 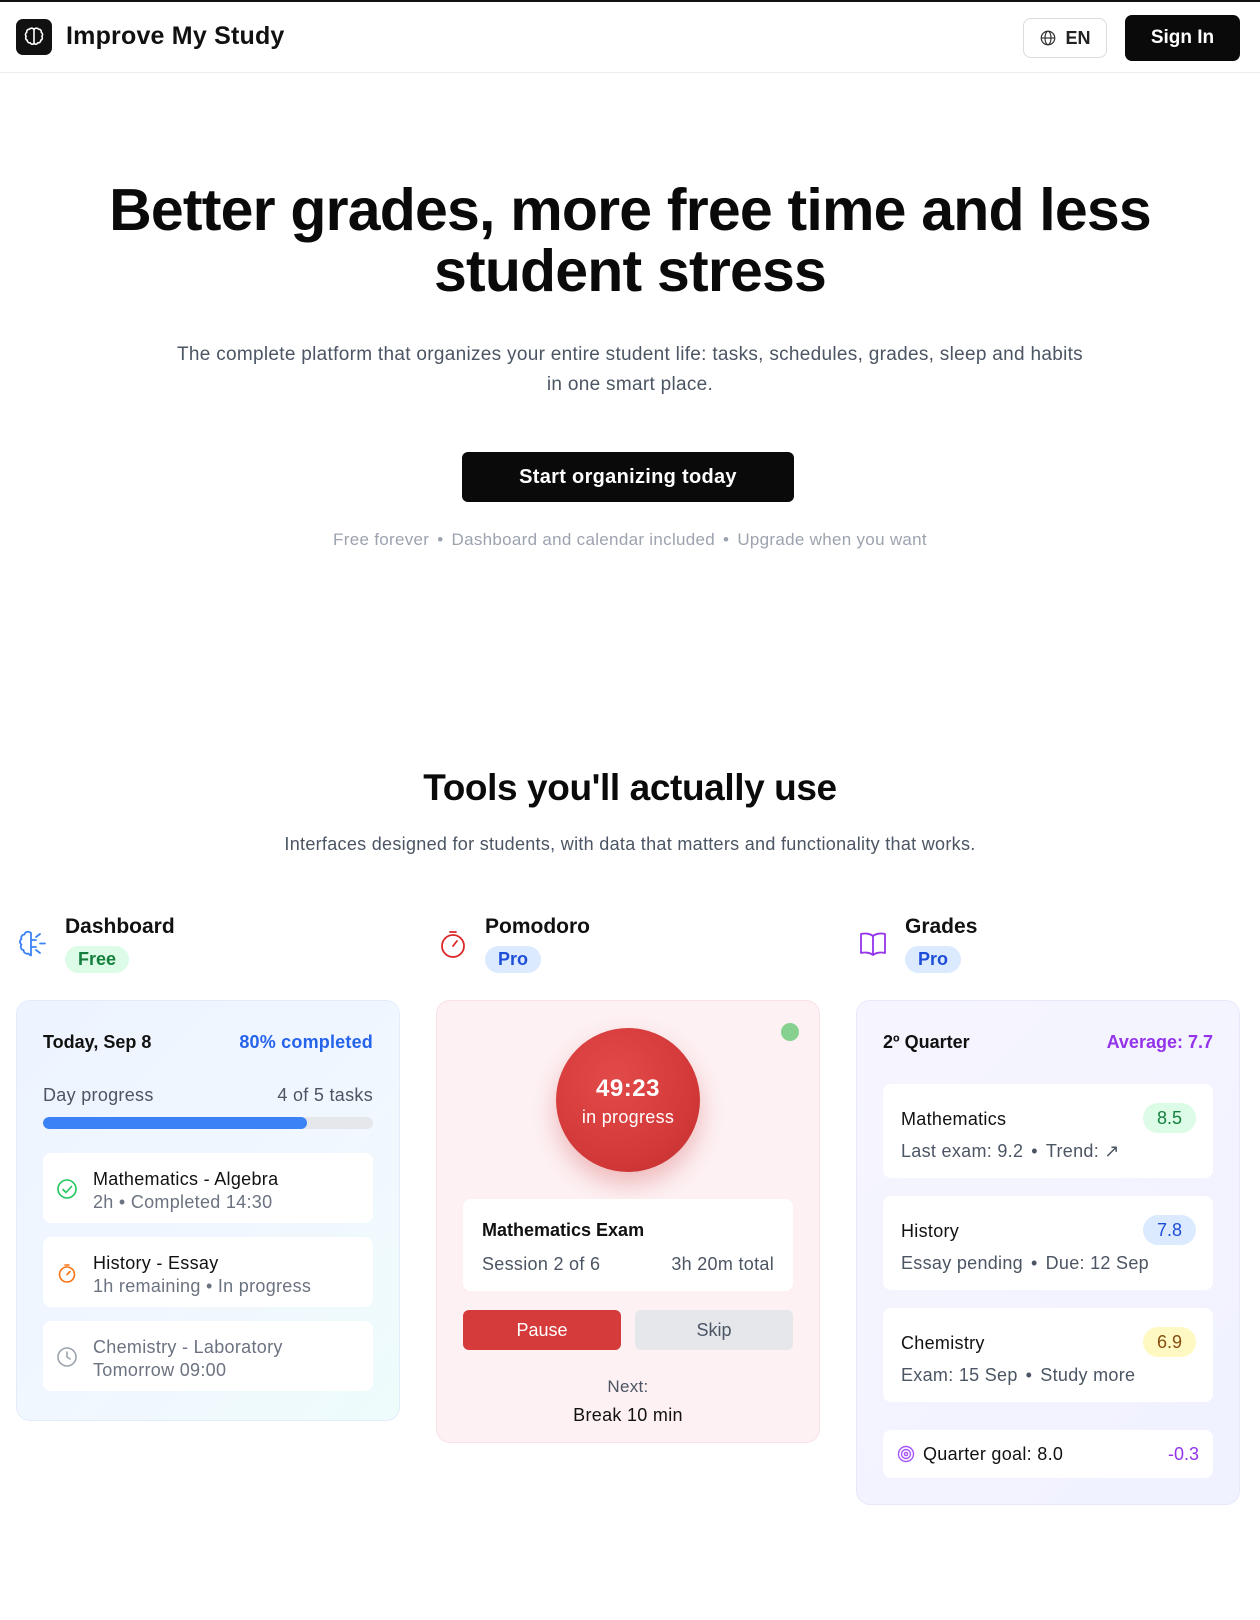 I want to click on grade-badge: 8.5, so click(x=1169, y=1118).